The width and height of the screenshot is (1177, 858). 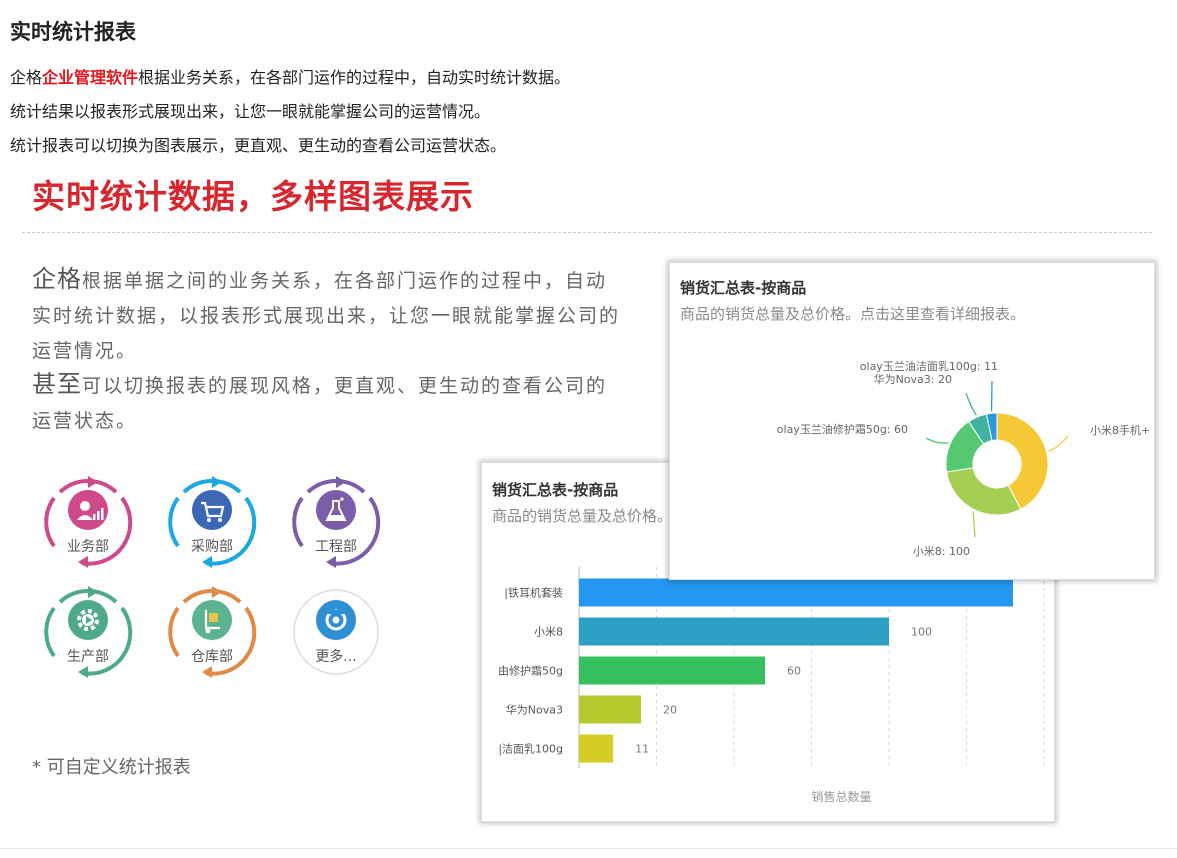 I want to click on tick-label: 华为Nova3, so click(x=534, y=710).